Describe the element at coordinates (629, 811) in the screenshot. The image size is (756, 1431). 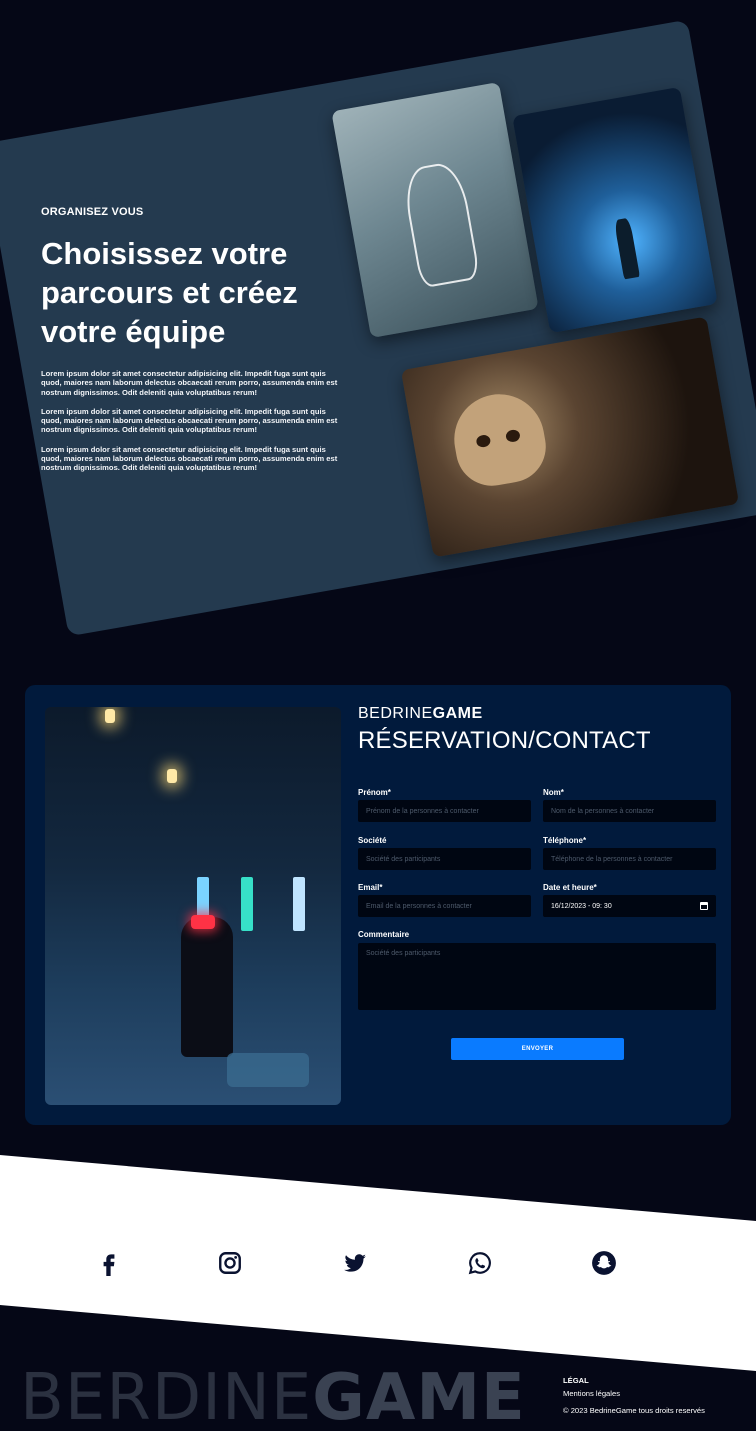
I see `nom-field: Nom de la personnes à contacter` at that location.